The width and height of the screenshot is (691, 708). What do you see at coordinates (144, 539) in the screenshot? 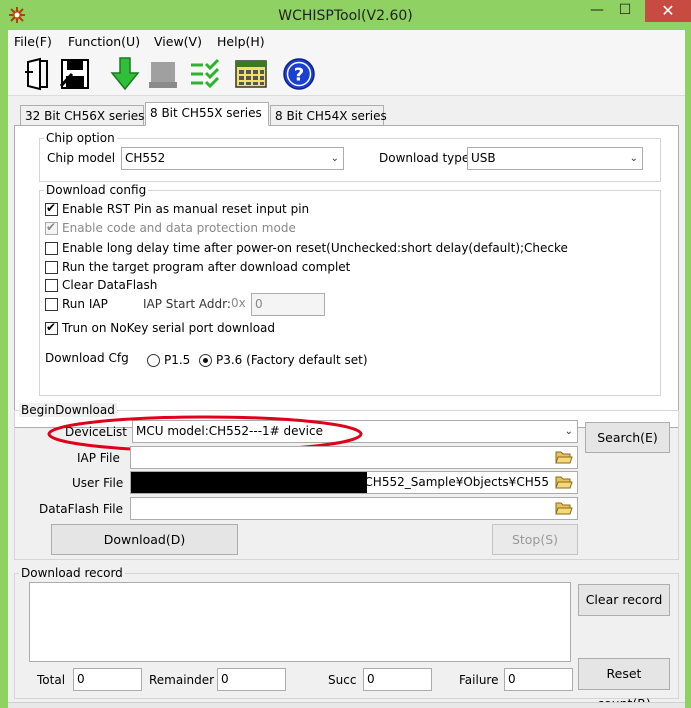
I see `download-button: Download(D)` at bounding box center [144, 539].